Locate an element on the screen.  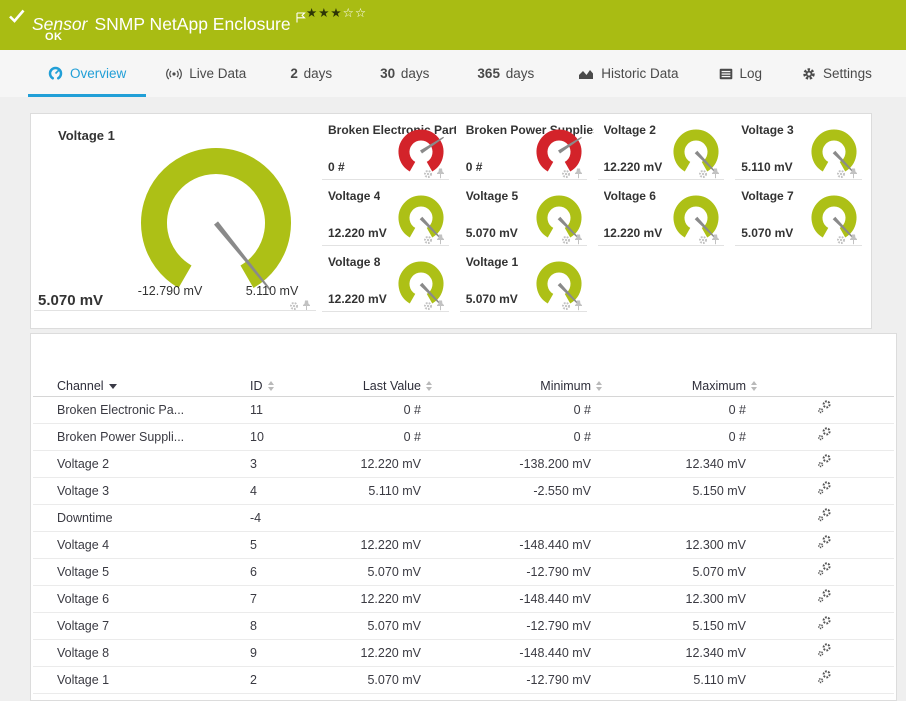
star-filled-icon: ★★★ is located at coordinates (324, 13).